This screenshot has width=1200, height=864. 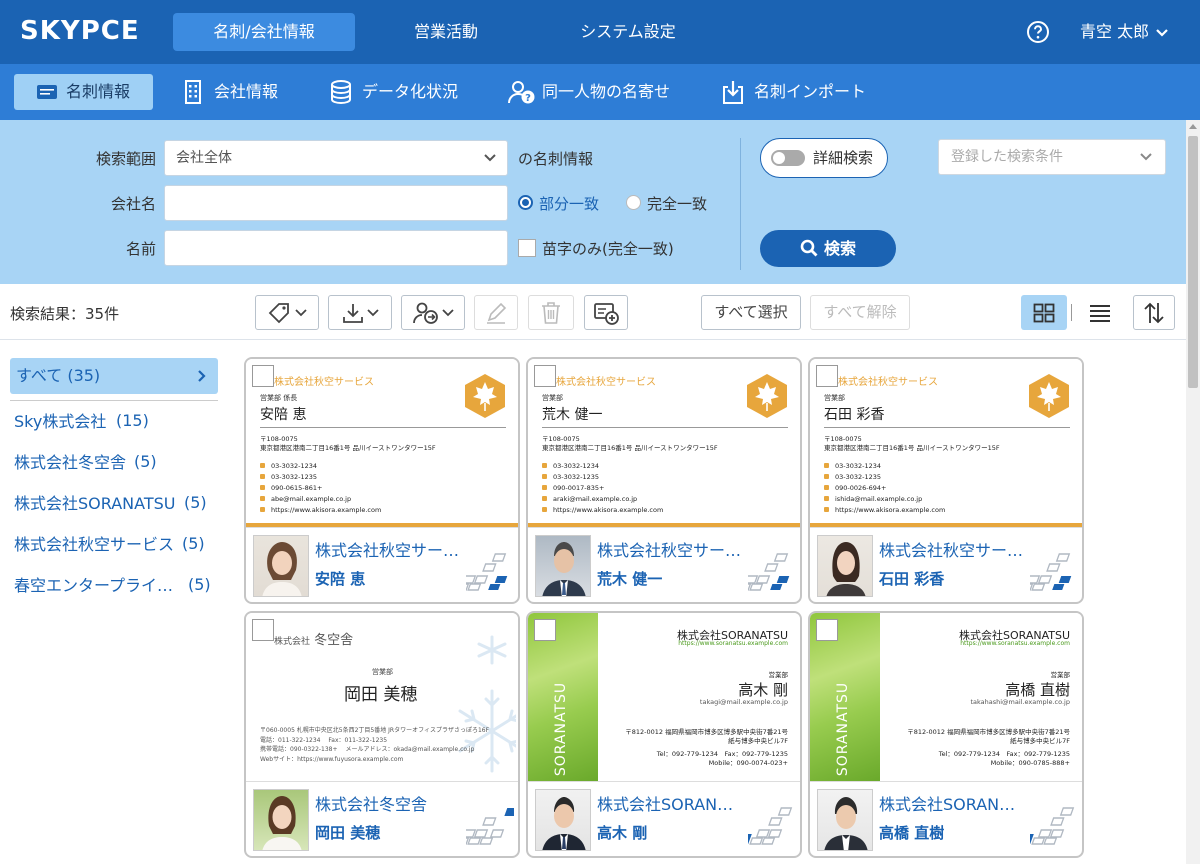 I want to click on app-logo: SKYPCE, so click(x=80, y=31).